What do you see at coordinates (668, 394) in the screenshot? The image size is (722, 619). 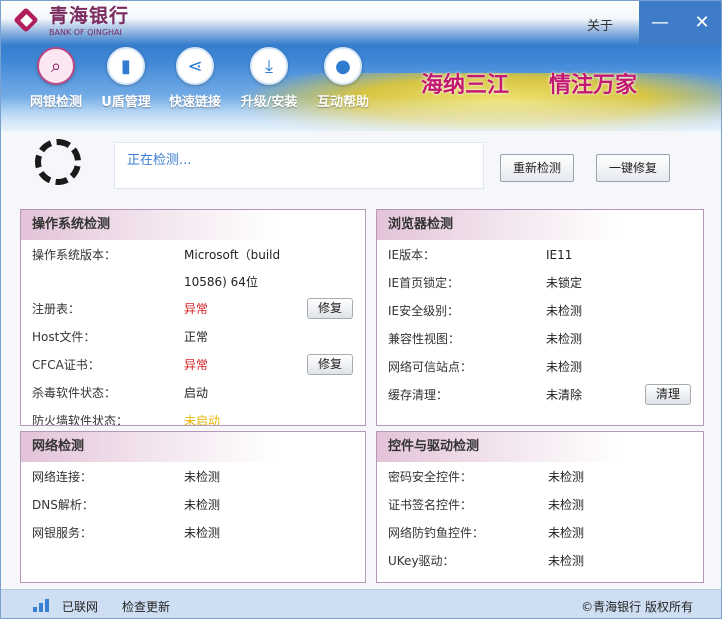 I see `clear-cache-button: 清理` at bounding box center [668, 394].